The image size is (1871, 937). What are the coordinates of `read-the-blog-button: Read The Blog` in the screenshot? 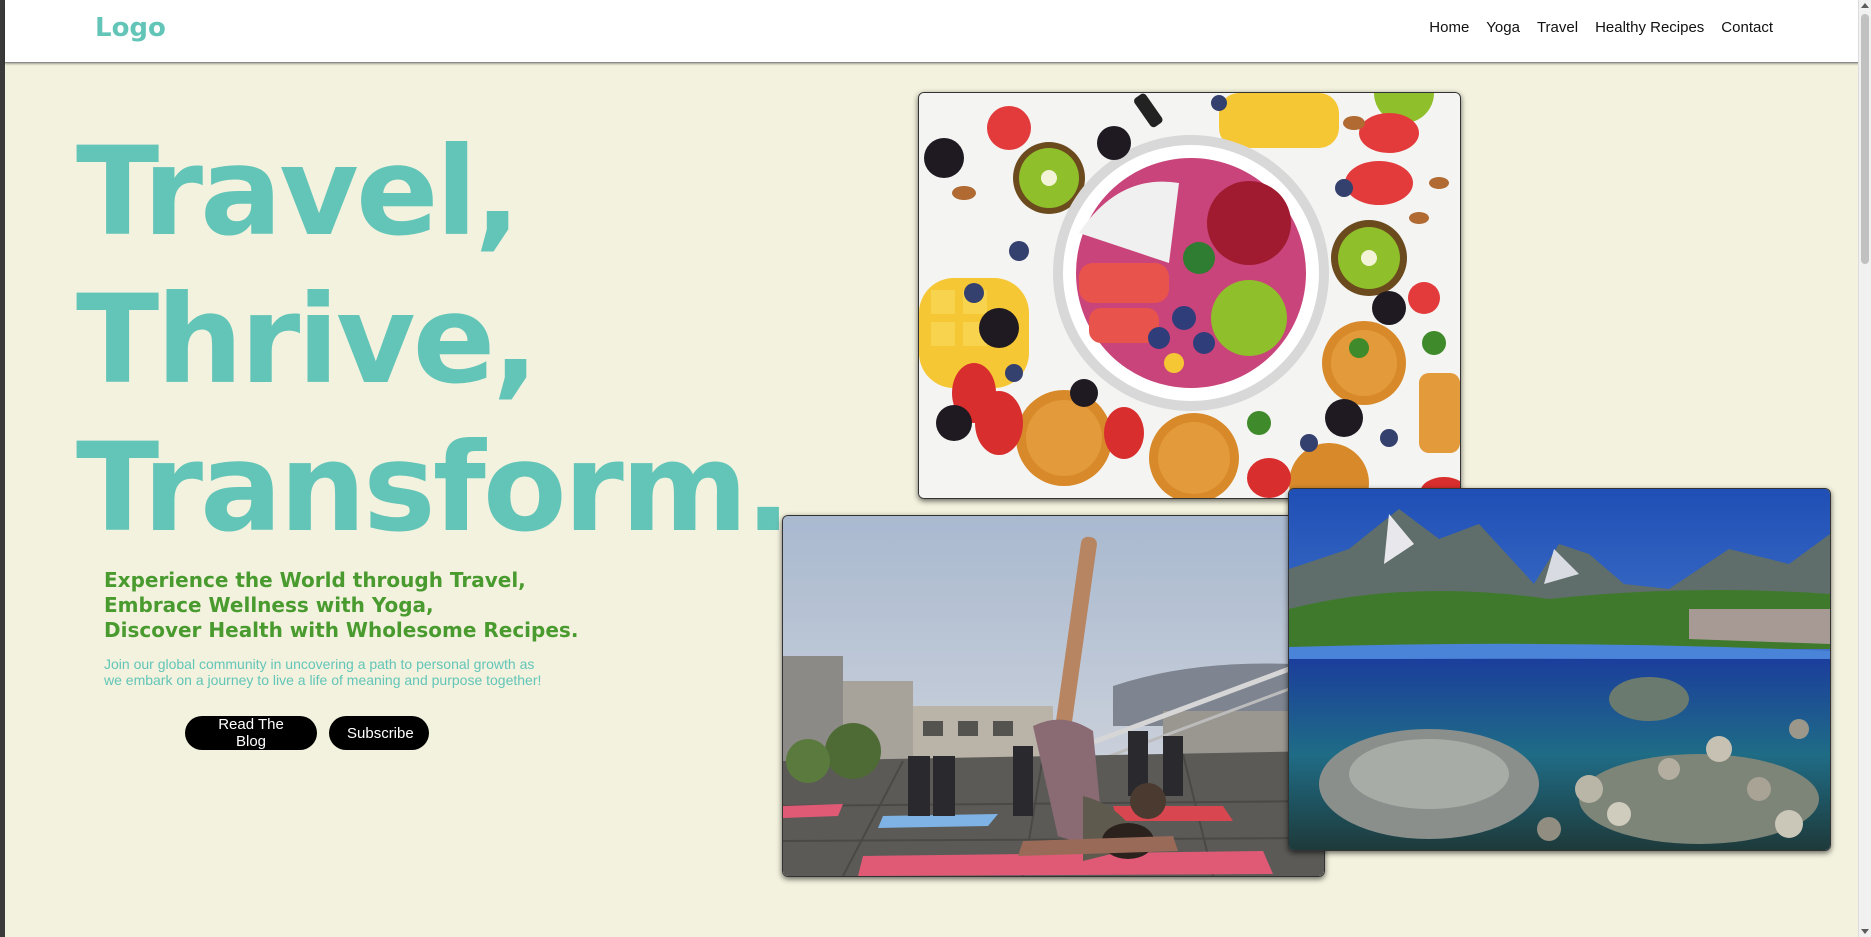 It's located at (251, 733).